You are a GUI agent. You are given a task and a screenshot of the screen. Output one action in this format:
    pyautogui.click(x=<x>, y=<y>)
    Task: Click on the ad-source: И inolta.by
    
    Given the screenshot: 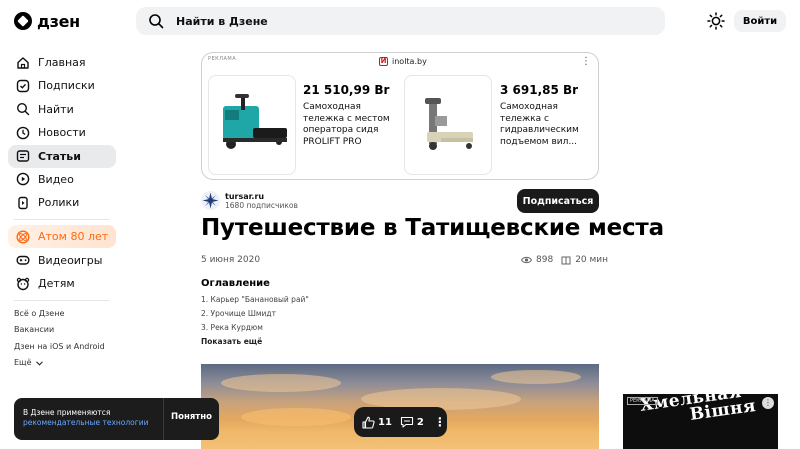 What is the action you would take?
    pyautogui.click(x=403, y=61)
    